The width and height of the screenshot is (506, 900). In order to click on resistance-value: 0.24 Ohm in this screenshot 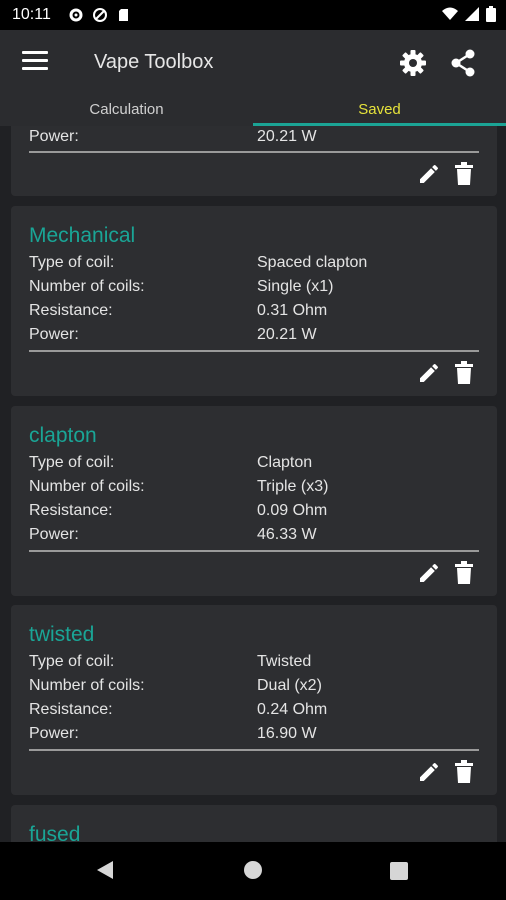, I will do `click(292, 709)`.